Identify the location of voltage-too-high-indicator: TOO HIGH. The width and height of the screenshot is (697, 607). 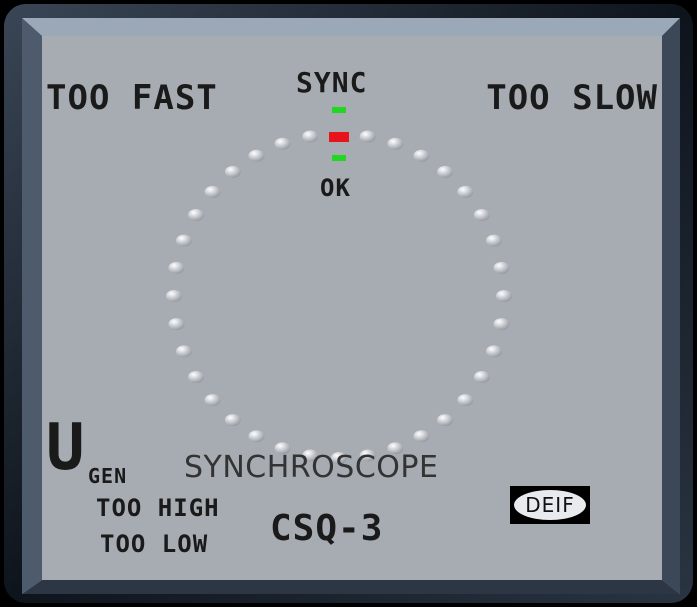
(158, 508).